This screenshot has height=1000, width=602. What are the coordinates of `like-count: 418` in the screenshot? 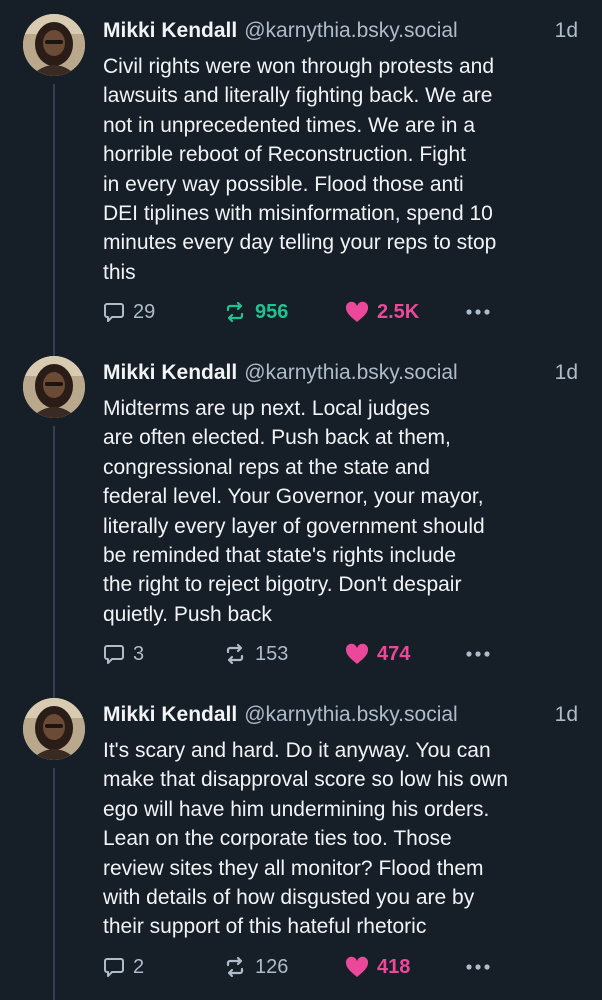 It's located at (394, 966).